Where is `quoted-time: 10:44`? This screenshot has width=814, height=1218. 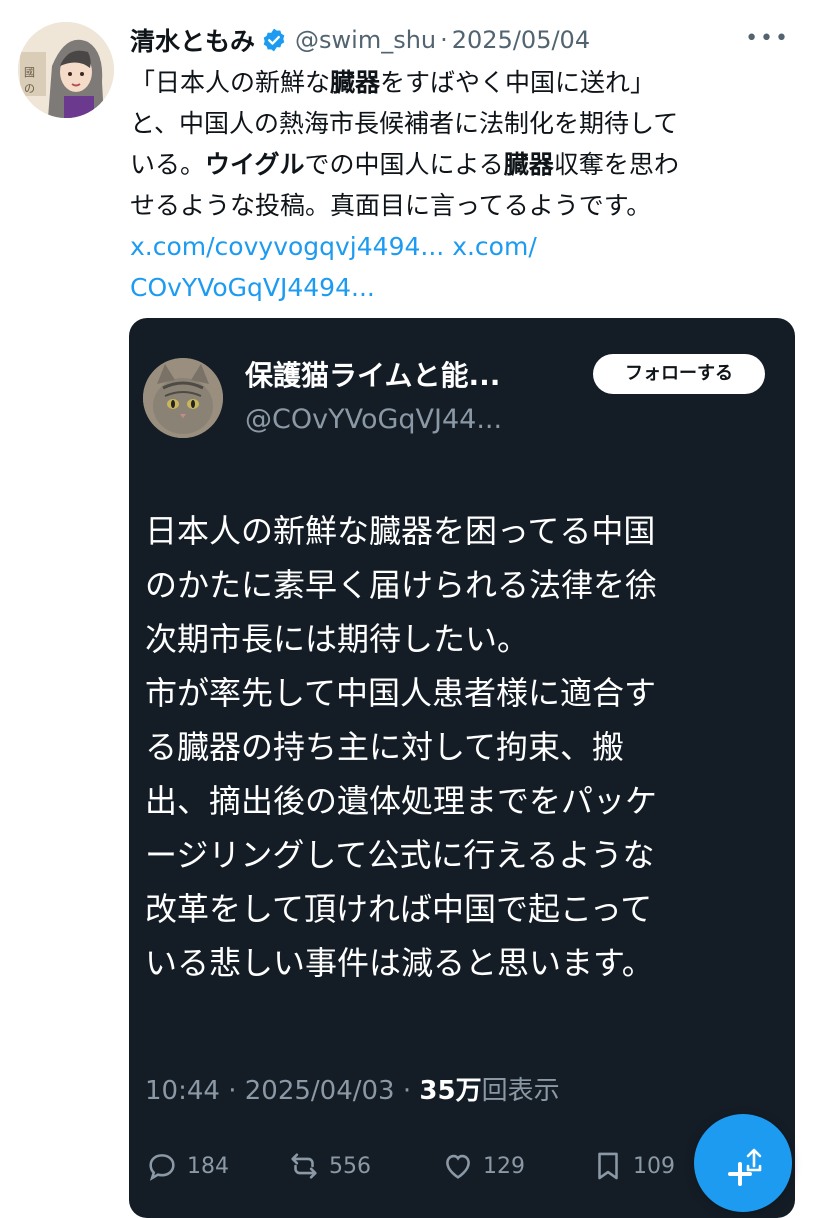 quoted-time: 10:44 is located at coordinates (182, 1091).